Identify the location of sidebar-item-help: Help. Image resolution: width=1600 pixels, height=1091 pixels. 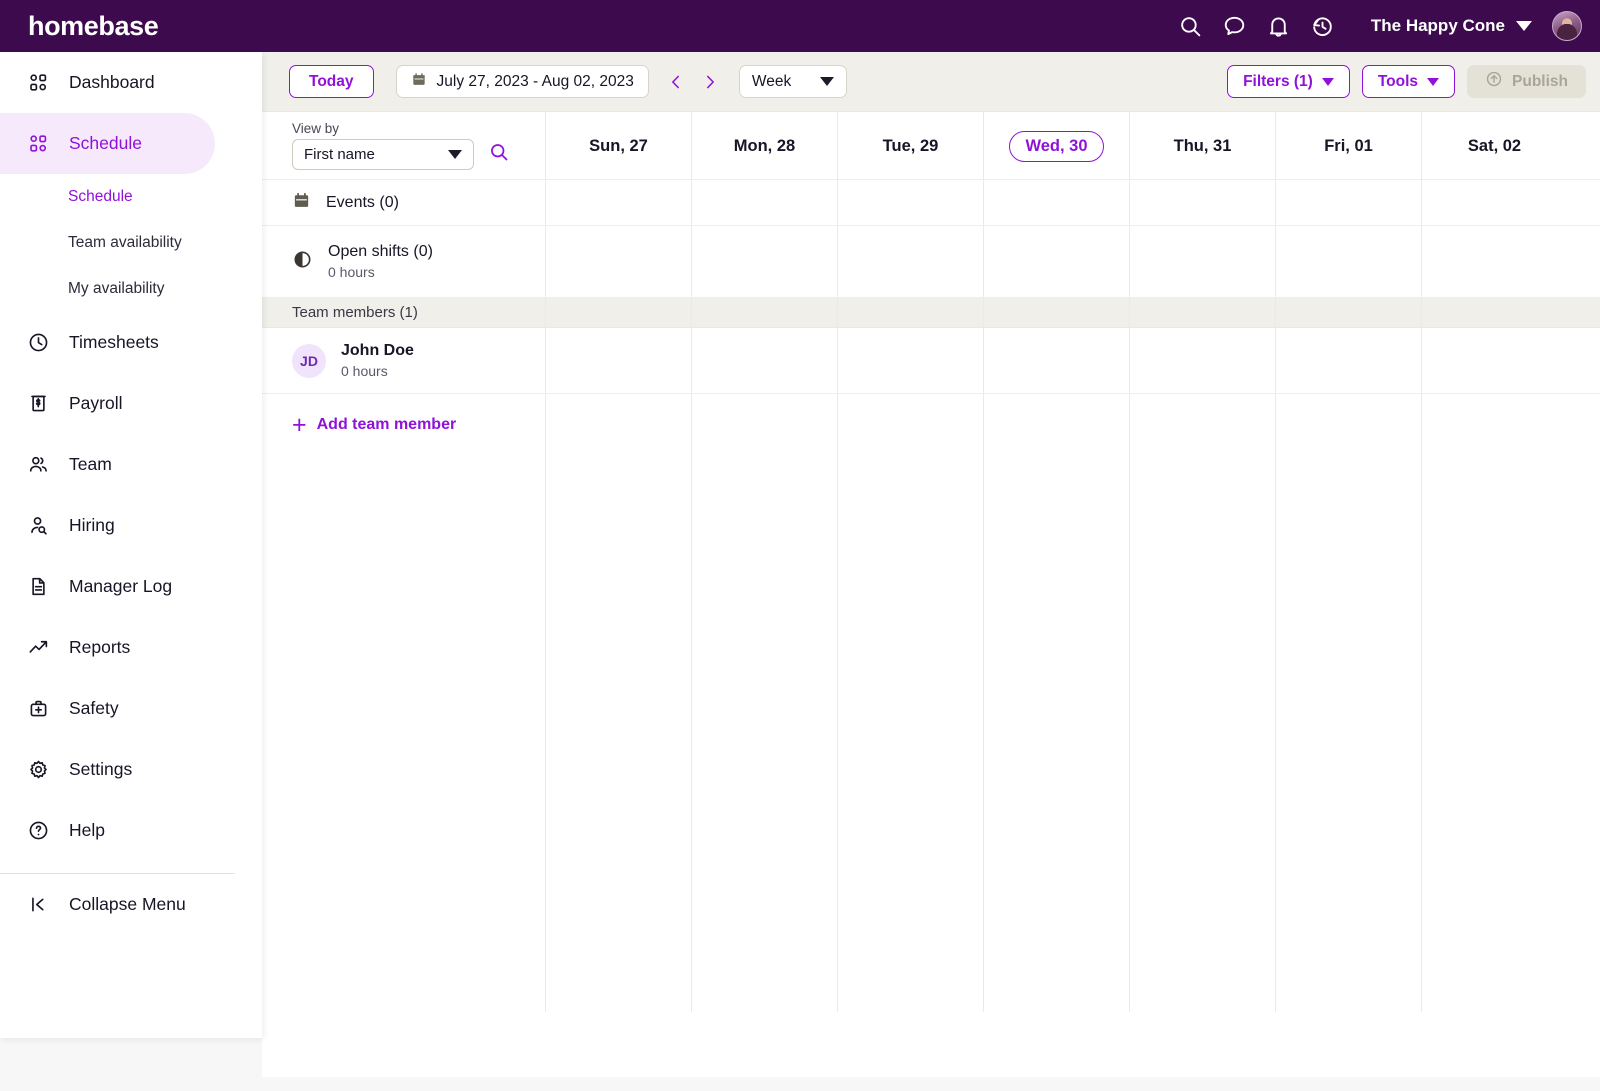
(131, 830).